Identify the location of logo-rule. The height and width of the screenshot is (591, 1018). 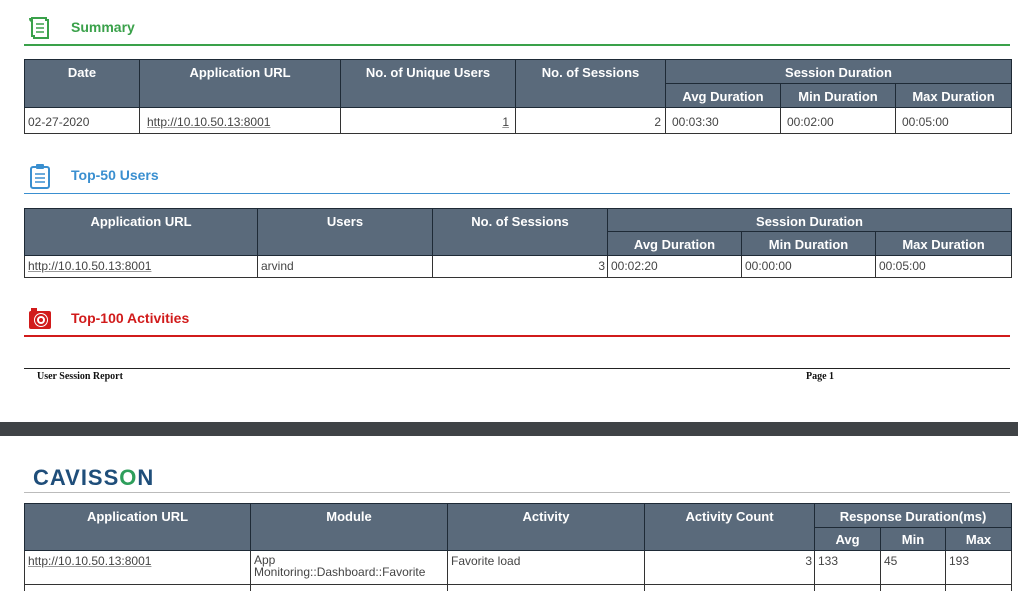
(517, 492).